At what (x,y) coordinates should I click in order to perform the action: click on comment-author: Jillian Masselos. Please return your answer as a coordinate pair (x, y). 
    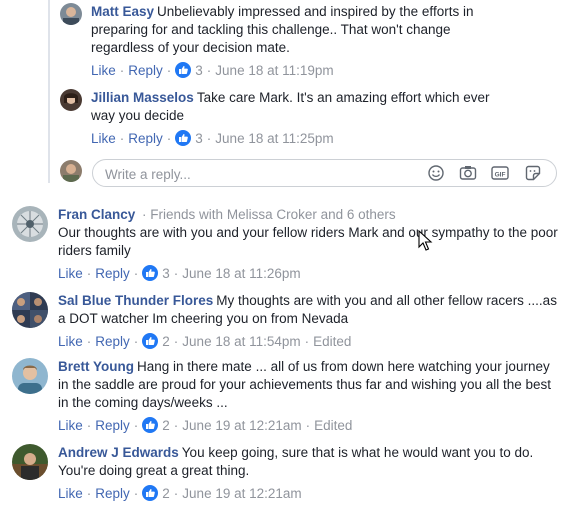
    Looking at the image, I should click on (142, 97).